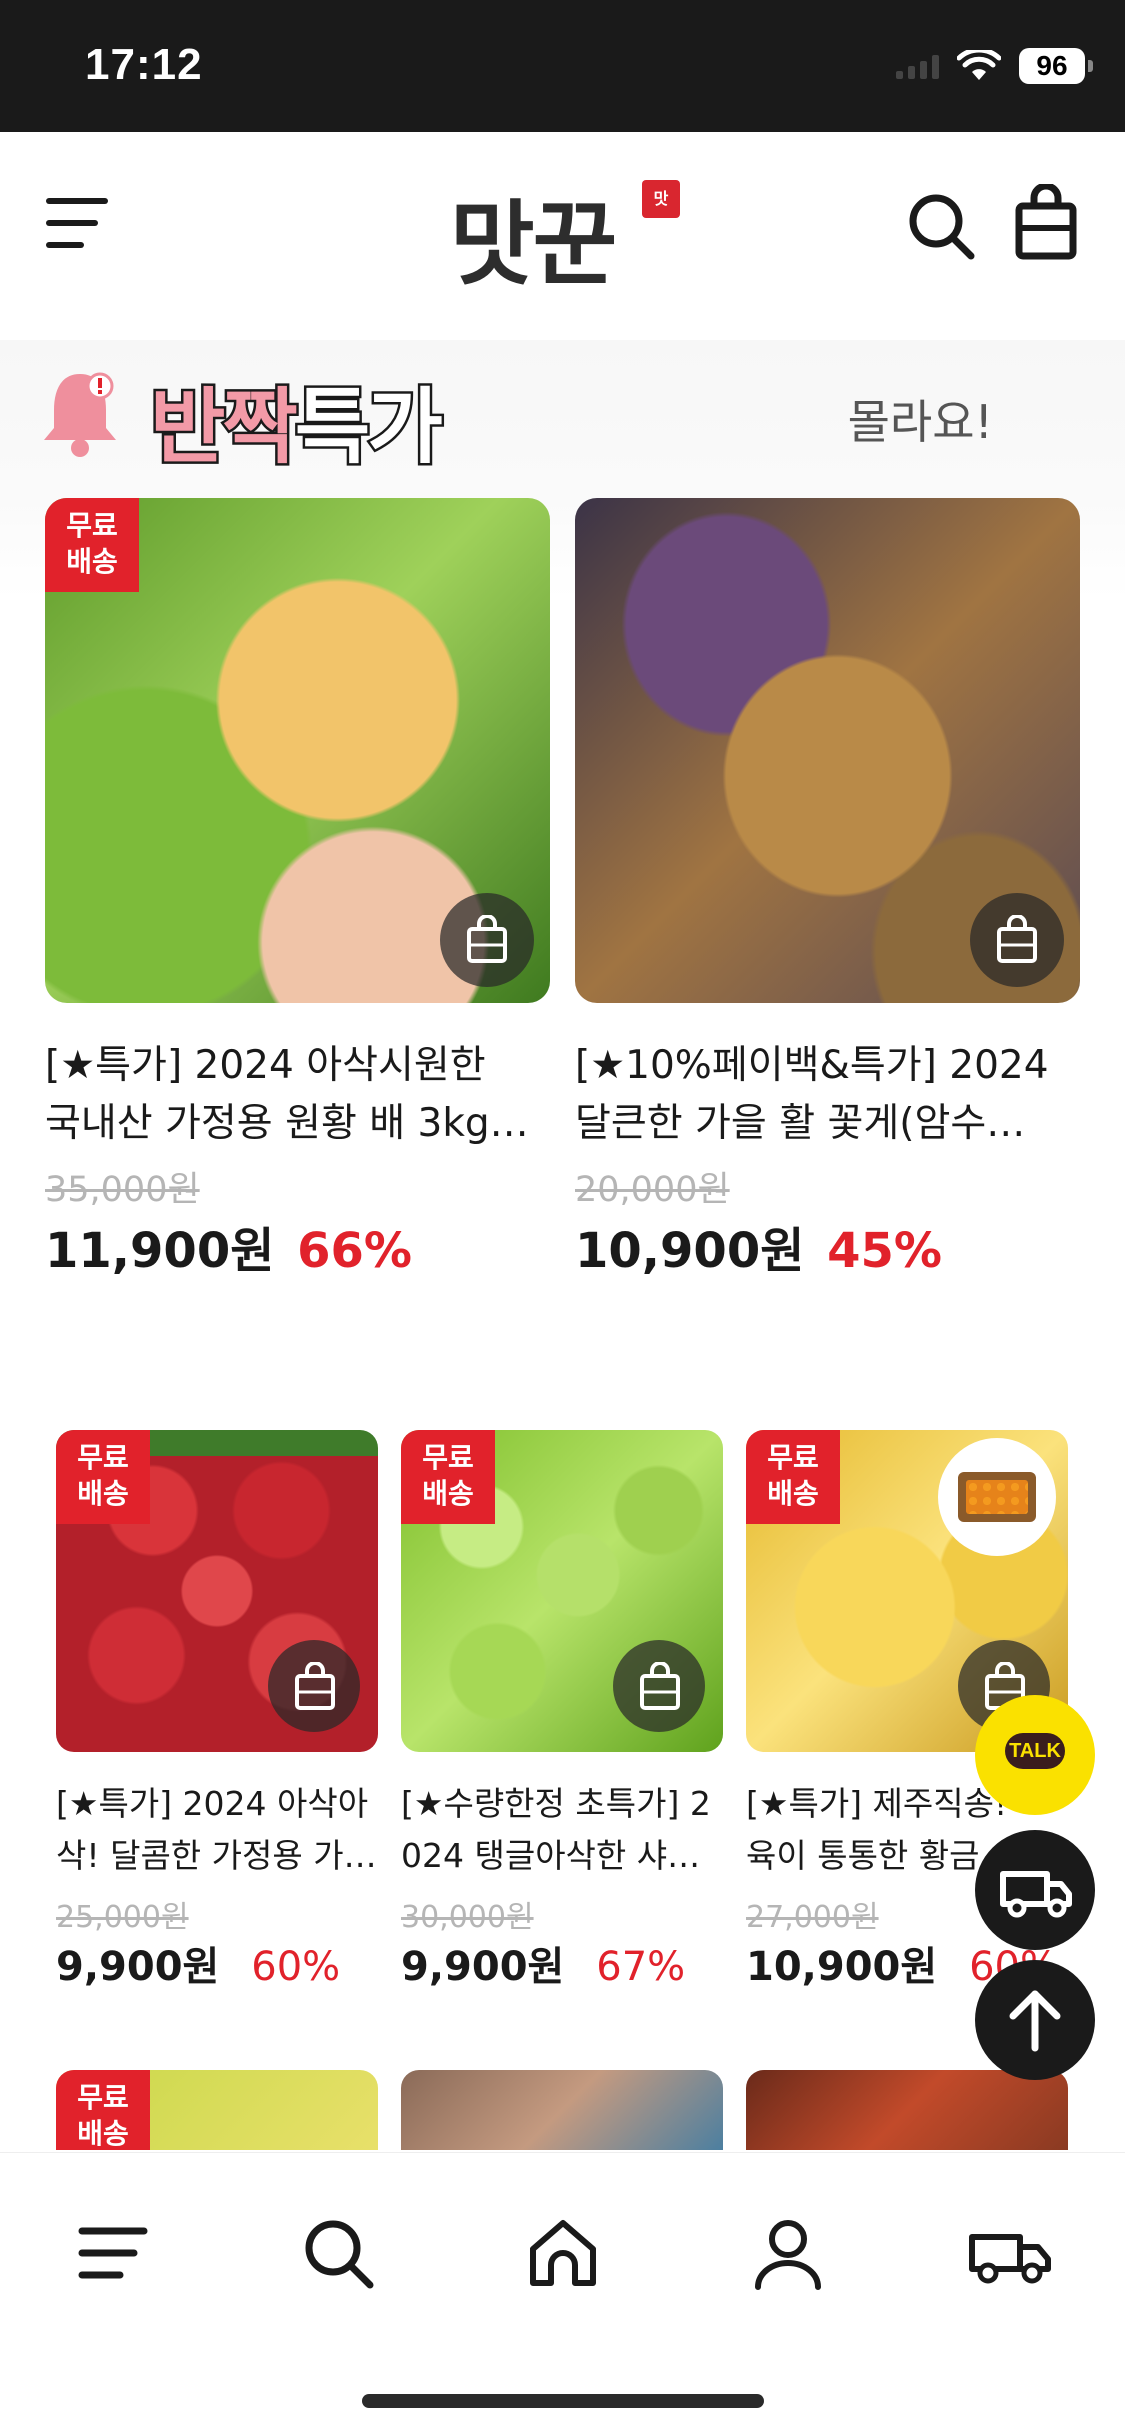 This screenshot has height=2436, width=1125. I want to click on arrow-up-icon, so click(1035, 2021).